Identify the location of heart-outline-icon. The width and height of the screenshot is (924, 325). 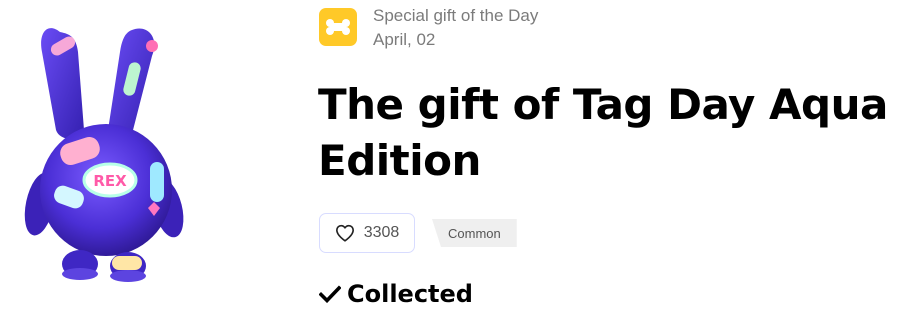
(344, 233).